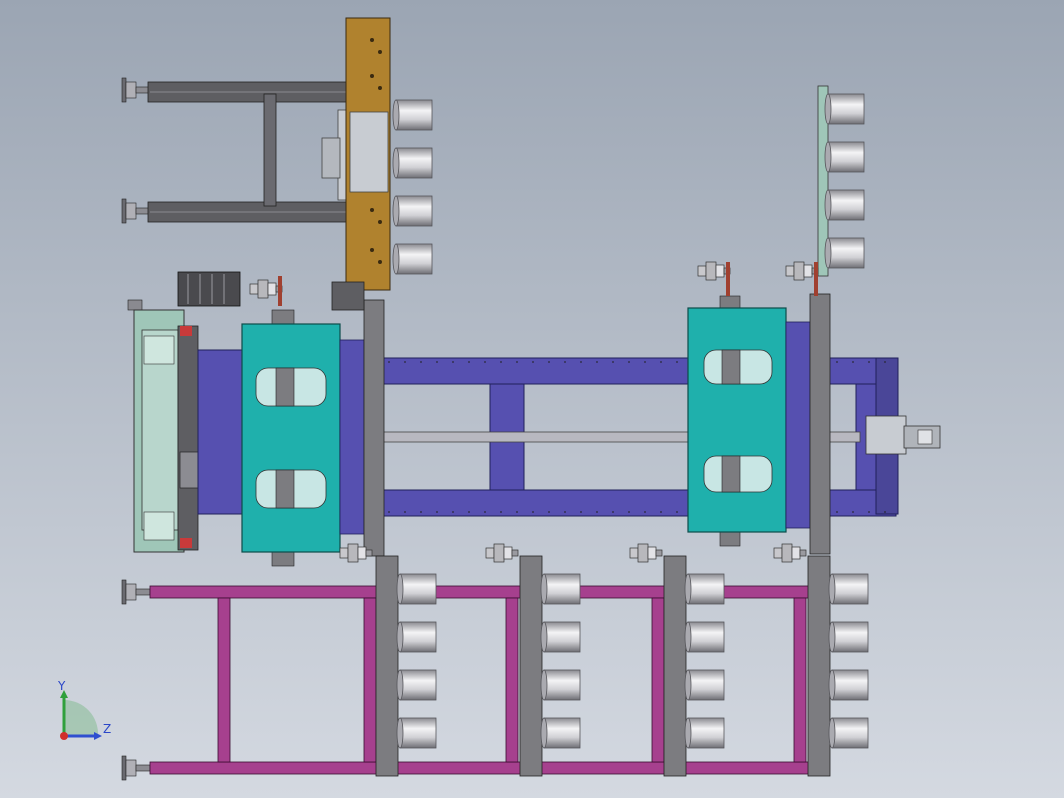  Describe the element at coordinates (903, 435) in the screenshot. I see `right-end-actuator` at that location.